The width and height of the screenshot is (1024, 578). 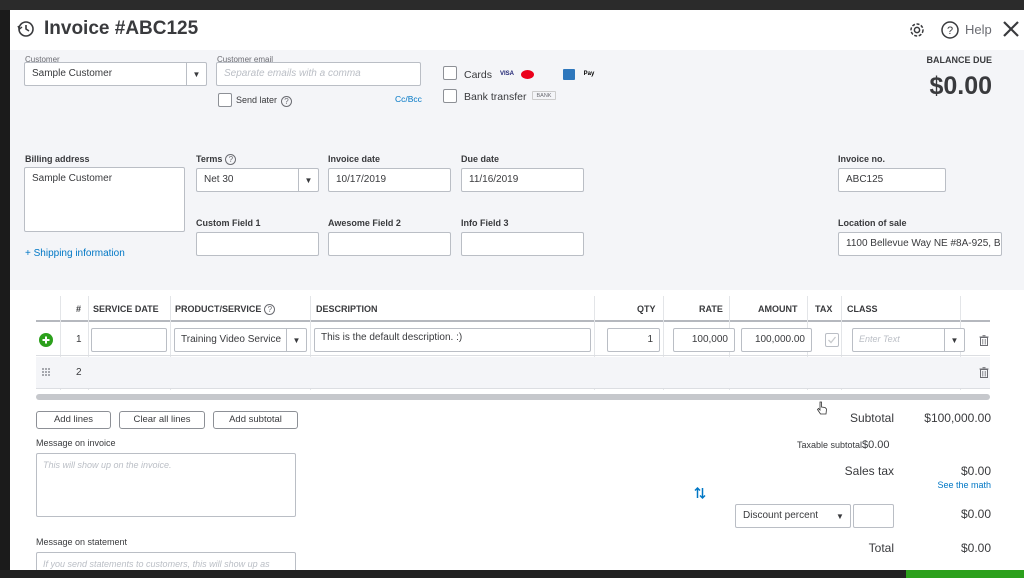 What do you see at coordinates (975, 471) in the screenshot?
I see `sales-tax-value: $0.00` at bounding box center [975, 471].